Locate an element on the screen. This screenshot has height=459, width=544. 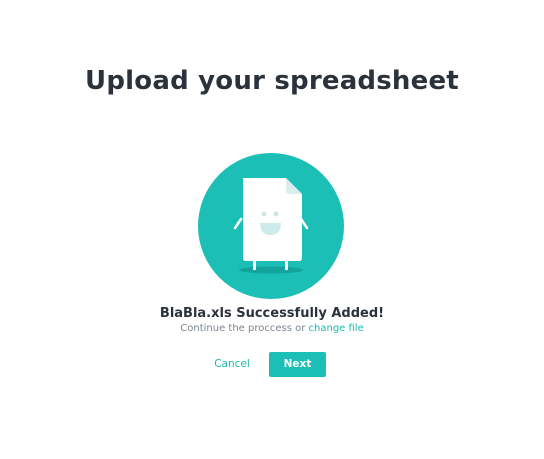
cancel-button: Cancel is located at coordinates (232, 364).